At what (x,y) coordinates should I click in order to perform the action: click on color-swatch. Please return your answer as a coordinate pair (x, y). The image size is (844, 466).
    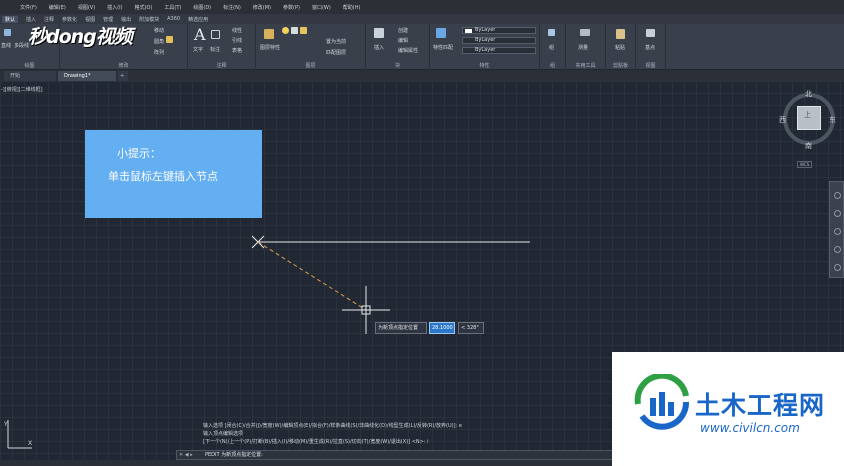
    Looking at the image, I should click on (468, 31).